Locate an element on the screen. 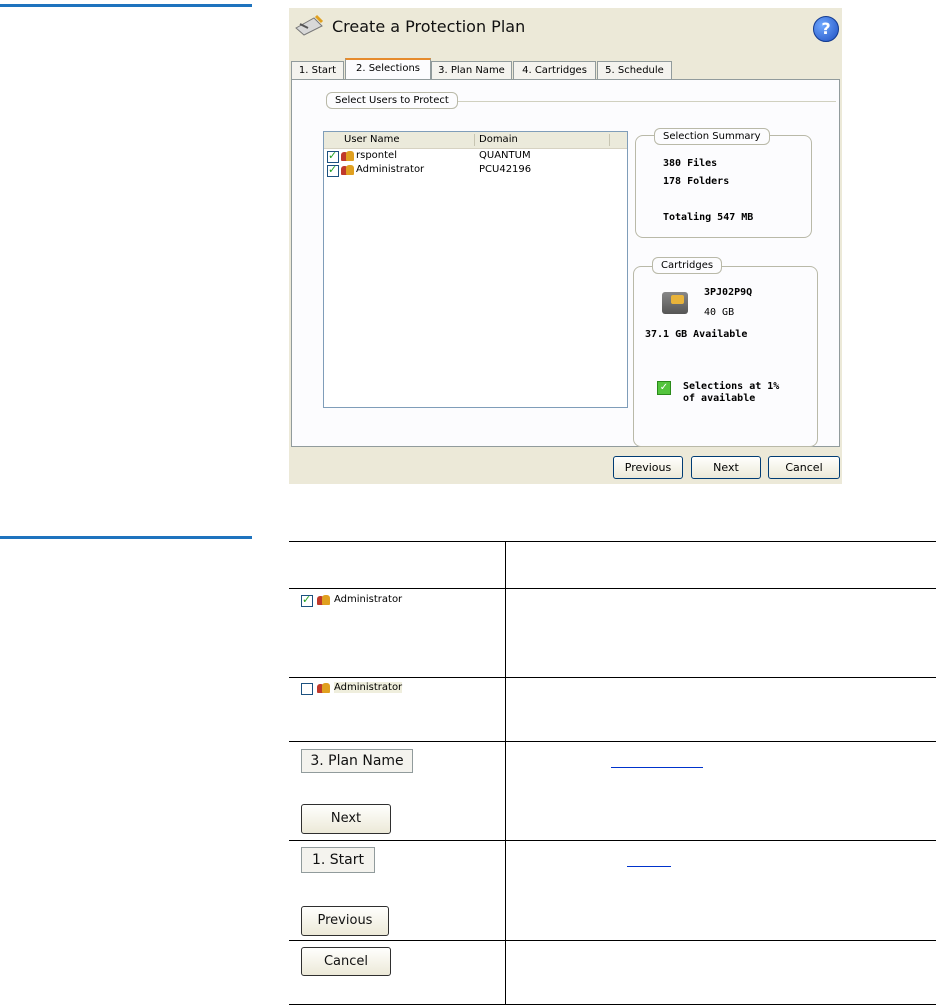 The width and height of the screenshot is (936, 1006). checked-user-label: Administrator is located at coordinates (368, 599).